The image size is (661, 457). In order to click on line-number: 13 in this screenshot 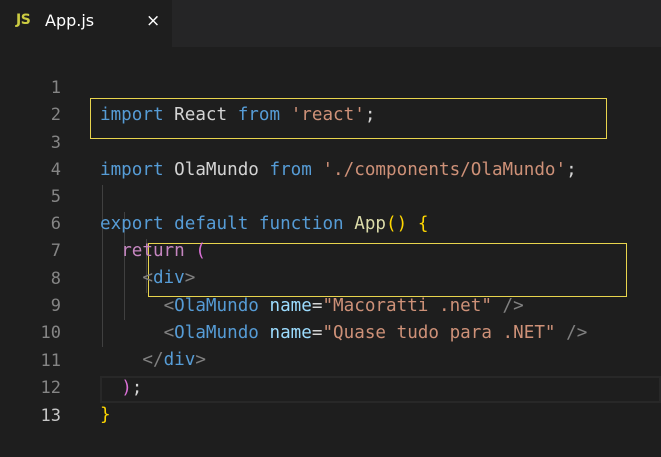, I will do `click(50, 416)`.